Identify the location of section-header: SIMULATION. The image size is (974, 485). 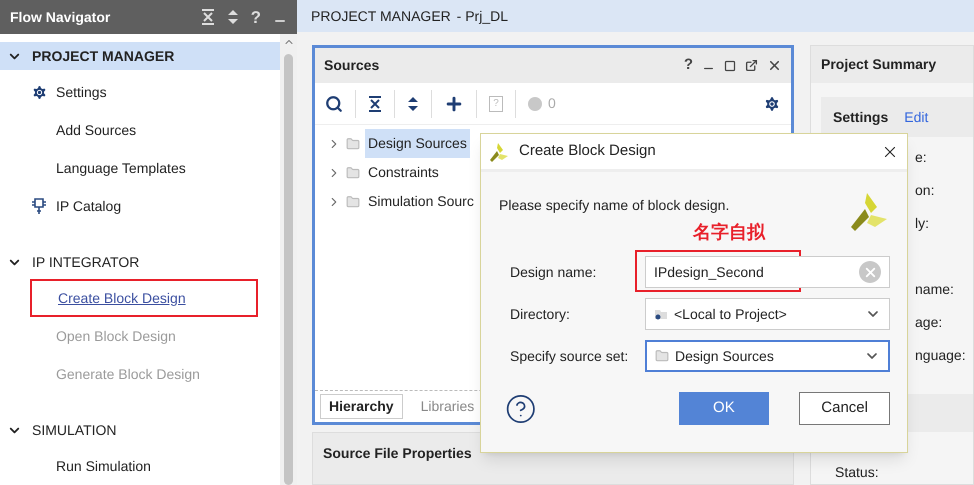
(140, 430).